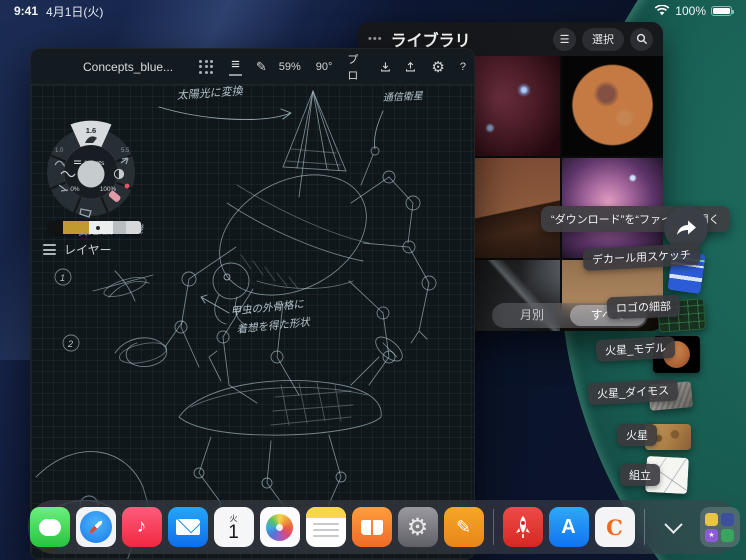 This screenshot has width=746, height=560. What do you see at coordinates (722, 11) in the screenshot?
I see `battery-icon` at bounding box center [722, 11].